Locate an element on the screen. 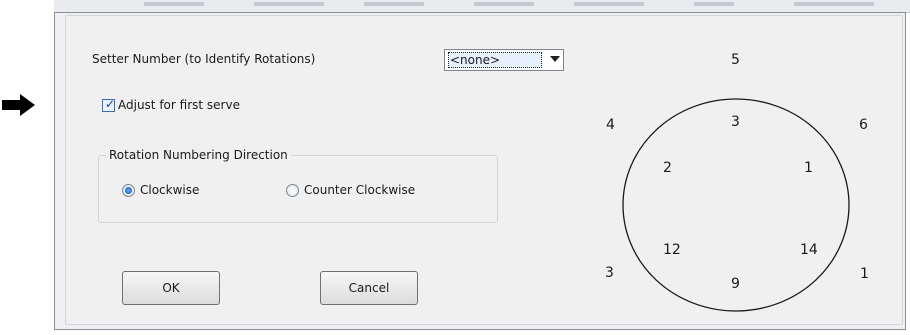  inner-number-left-lower: 12 is located at coordinates (672, 250).